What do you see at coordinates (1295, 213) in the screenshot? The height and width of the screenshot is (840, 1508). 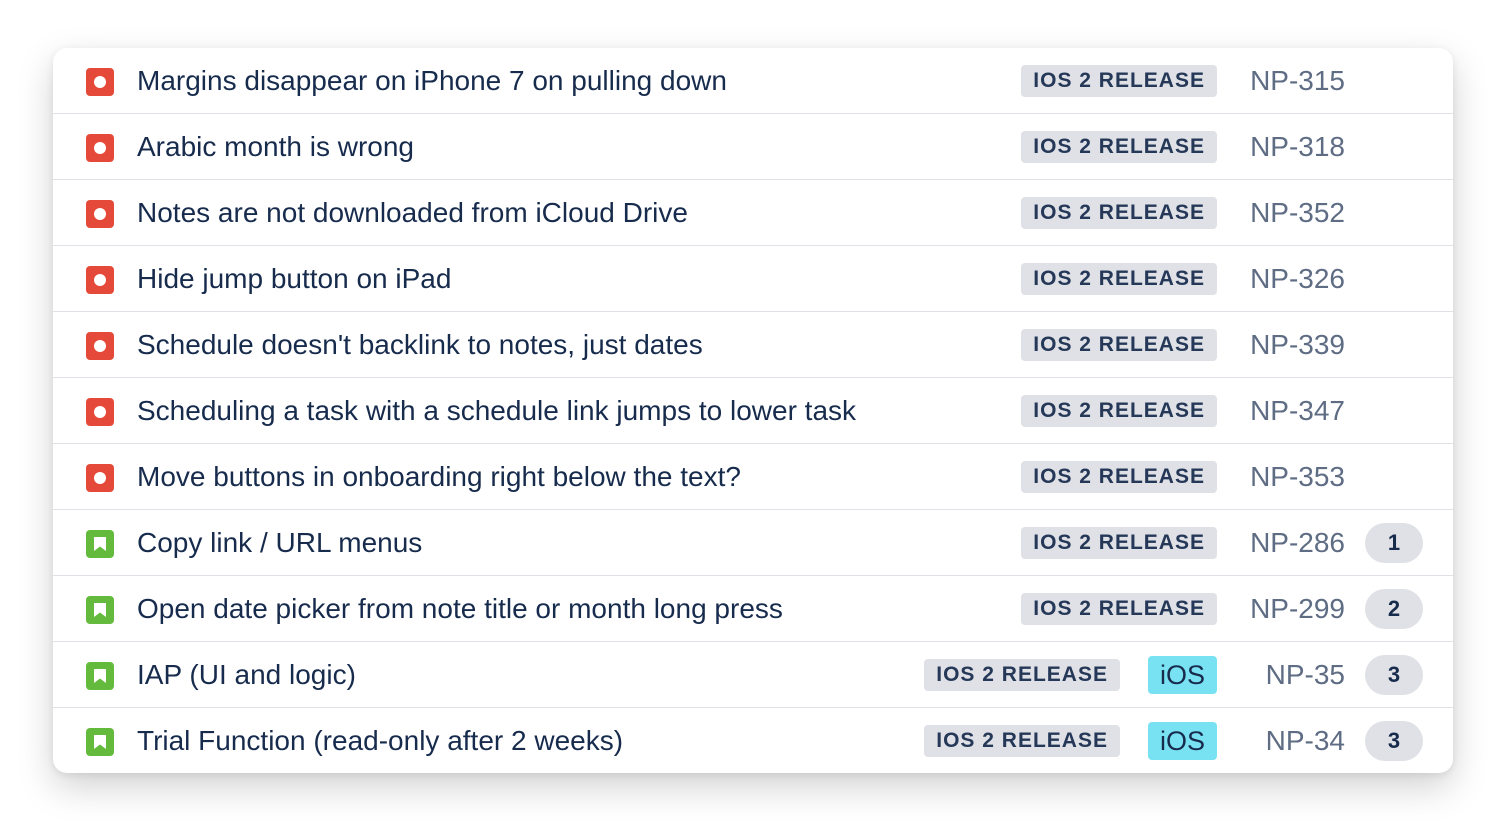 I see `issue-key: NP-352` at bounding box center [1295, 213].